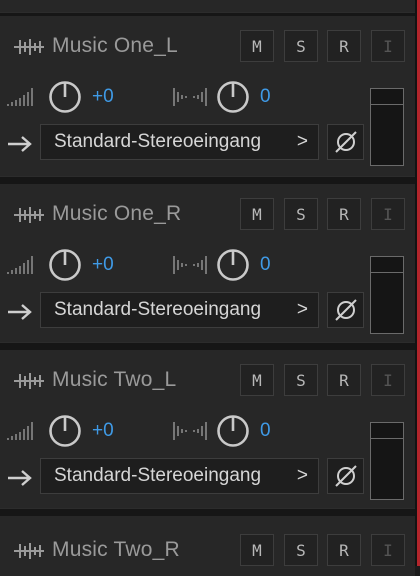 The height and width of the screenshot is (576, 420). Describe the element at coordinates (207, 551) in the screenshot. I see `track-name-row: Music Two_R M S R I` at that location.